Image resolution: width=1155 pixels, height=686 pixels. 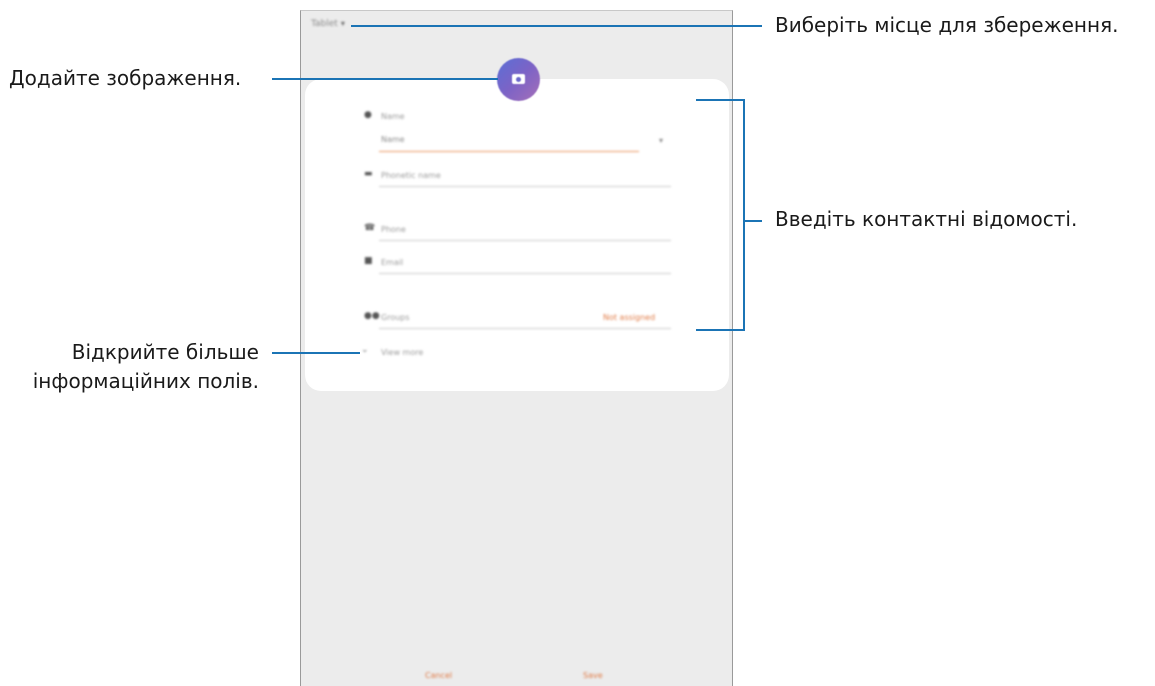 What do you see at coordinates (402, 352) in the screenshot?
I see `view-more-link: View more` at bounding box center [402, 352].